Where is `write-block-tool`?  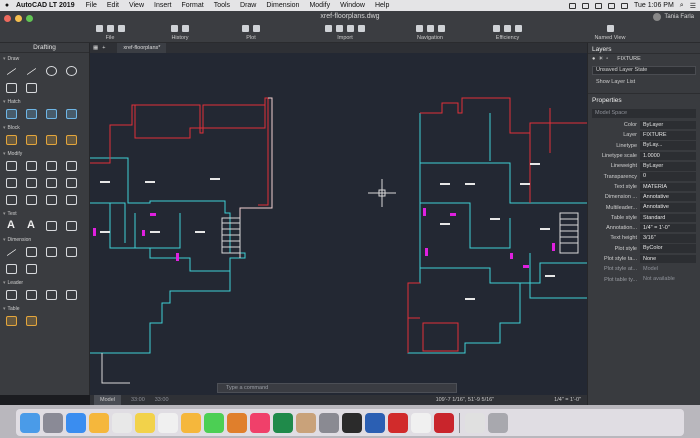
write-block-tool is located at coordinates (71, 140).